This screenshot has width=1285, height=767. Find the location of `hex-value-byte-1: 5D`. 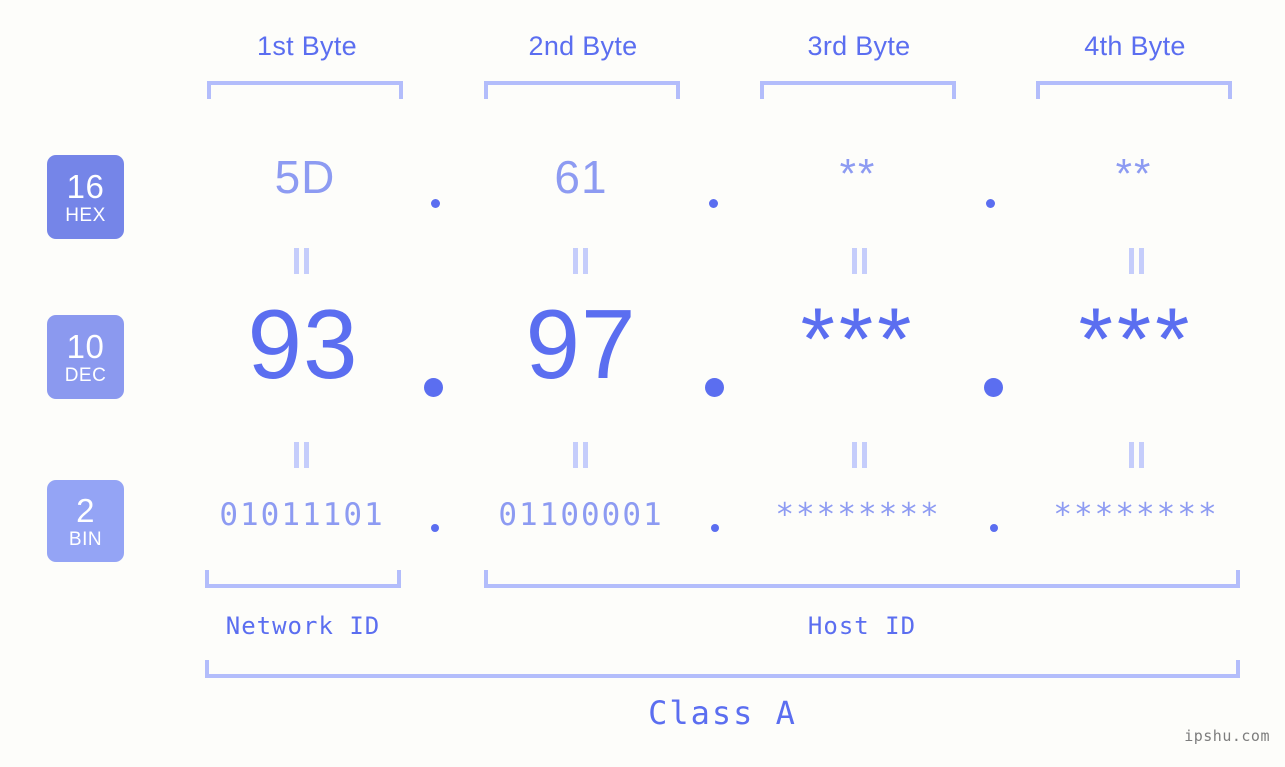

hex-value-byte-1: 5D is located at coordinates (305, 177).